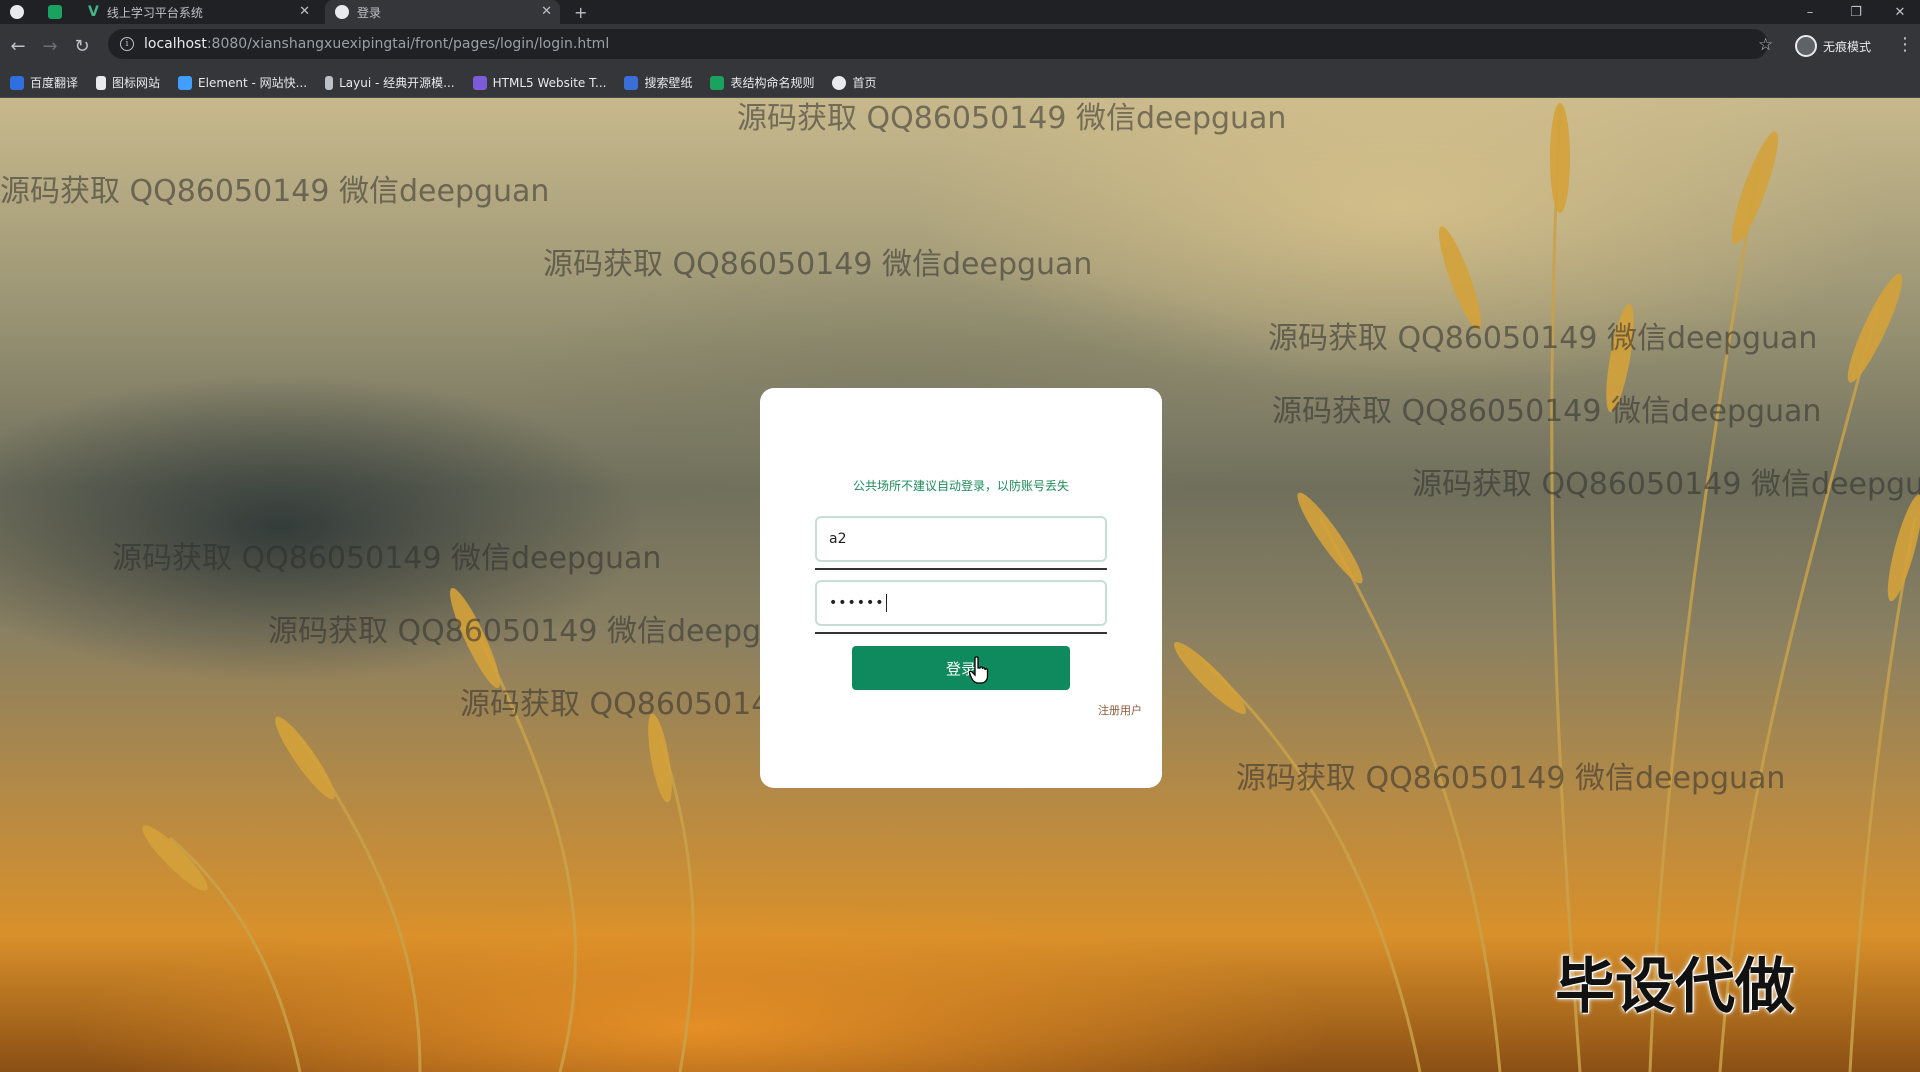  Describe the element at coordinates (1899, 12) in the screenshot. I see `close-window-button: ✕` at that location.